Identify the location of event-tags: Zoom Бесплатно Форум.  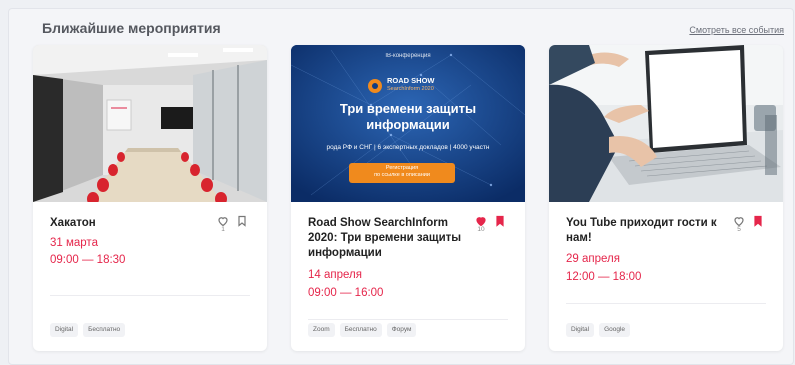
(362, 330).